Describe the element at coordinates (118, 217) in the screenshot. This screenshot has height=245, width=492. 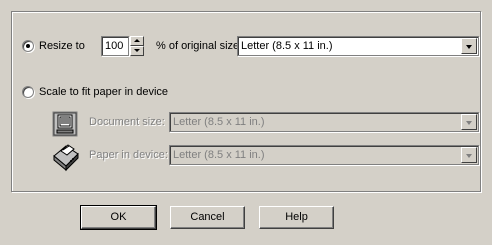
I see `ok-button: OK` at that location.